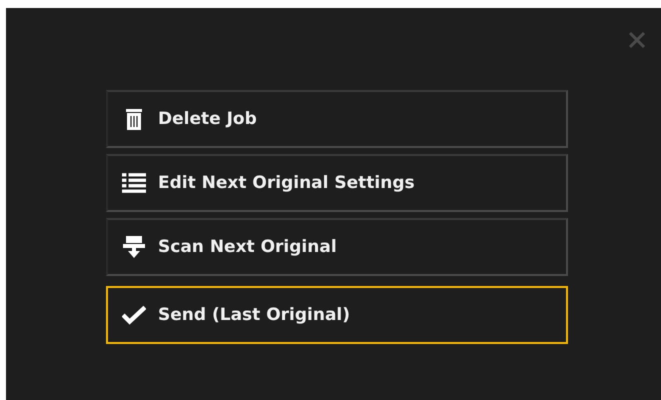  Describe the element at coordinates (337, 183) in the screenshot. I see `menu-item: Edit Next Original Settings` at that location.